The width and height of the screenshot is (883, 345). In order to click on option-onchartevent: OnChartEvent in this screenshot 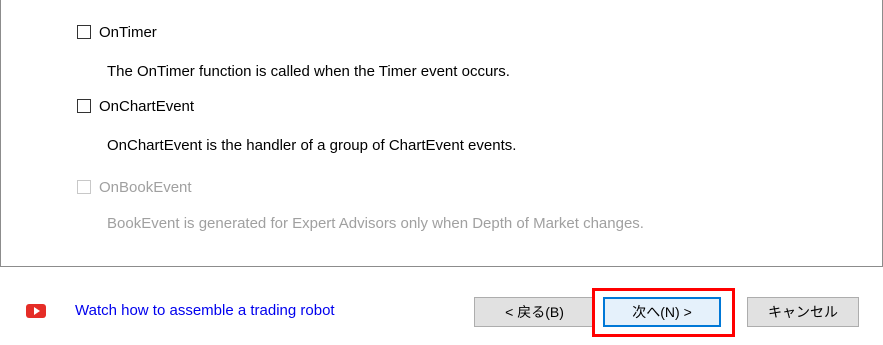, I will do `click(135, 106)`.